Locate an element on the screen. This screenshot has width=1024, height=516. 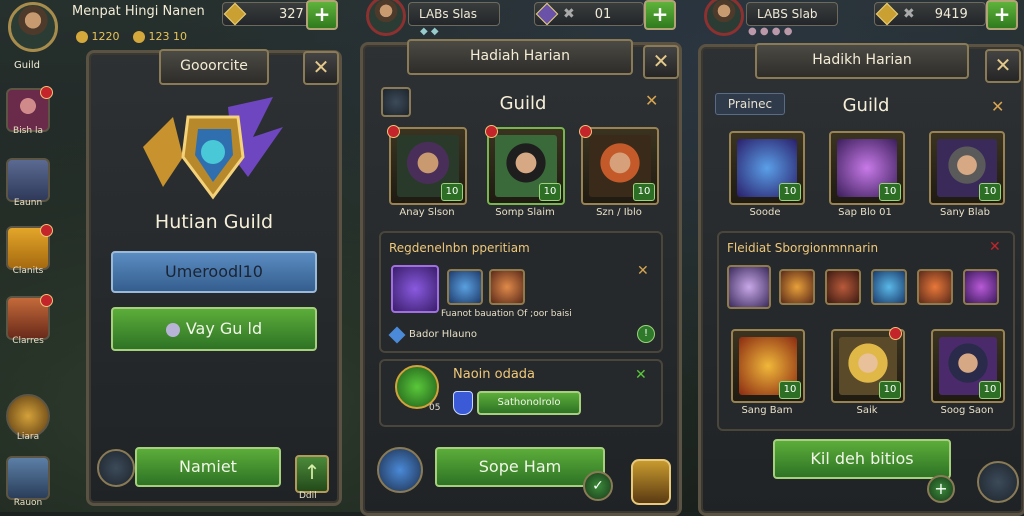
upgrade-icon: ↑ is located at coordinates (312, 474).